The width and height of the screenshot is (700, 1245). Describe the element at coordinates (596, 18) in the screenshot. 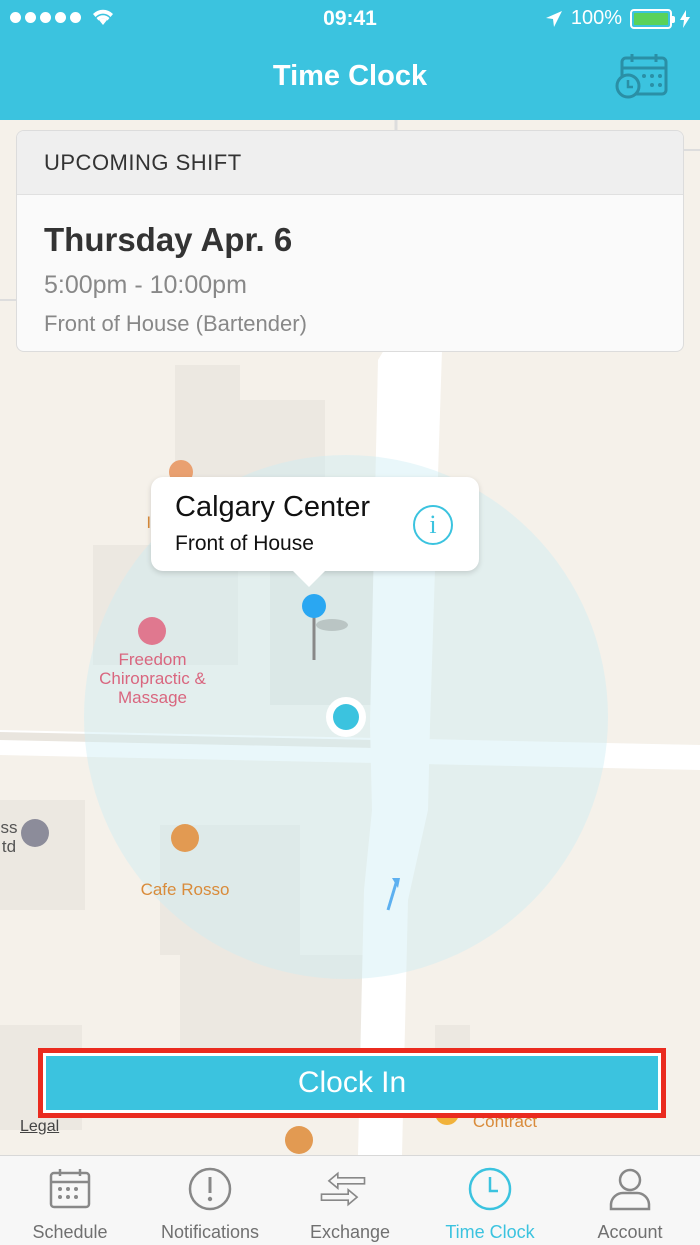

I see `battery-percent: 100%` at that location.